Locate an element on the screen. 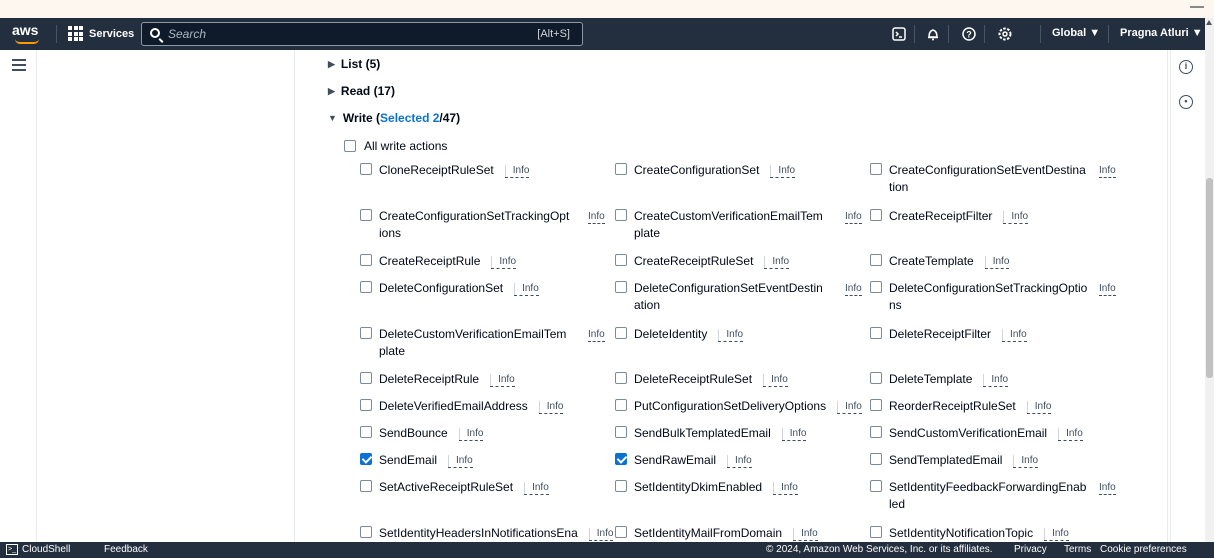  action-checkbox-send-bounce: SendBounce Info is located at coordinates (422, 433).